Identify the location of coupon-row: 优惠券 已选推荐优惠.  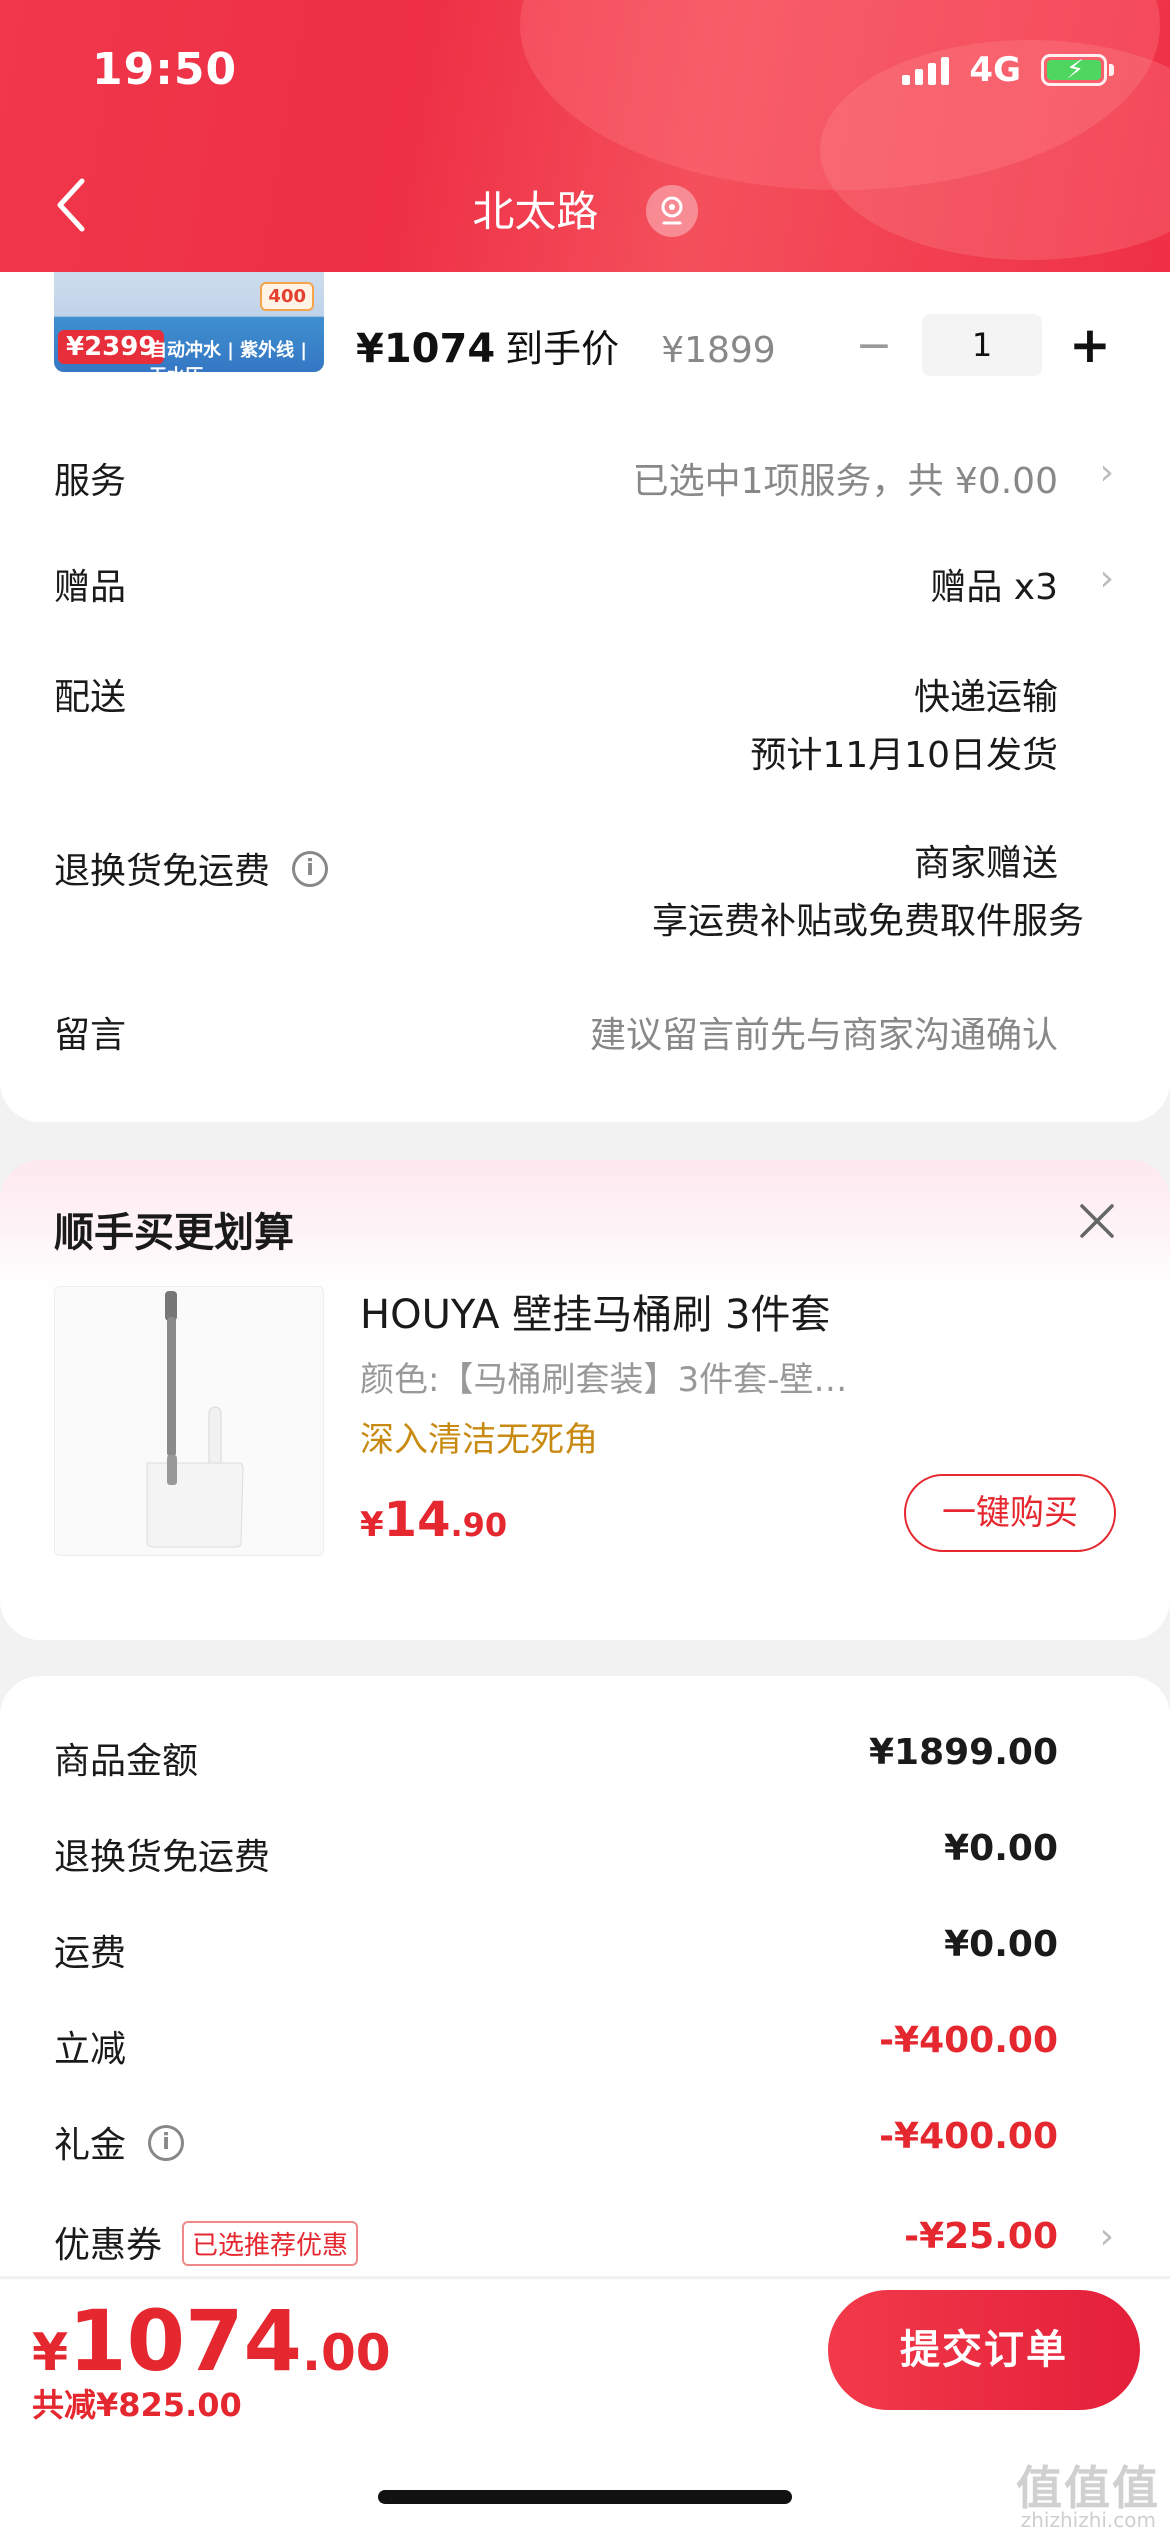
(206, 2243).